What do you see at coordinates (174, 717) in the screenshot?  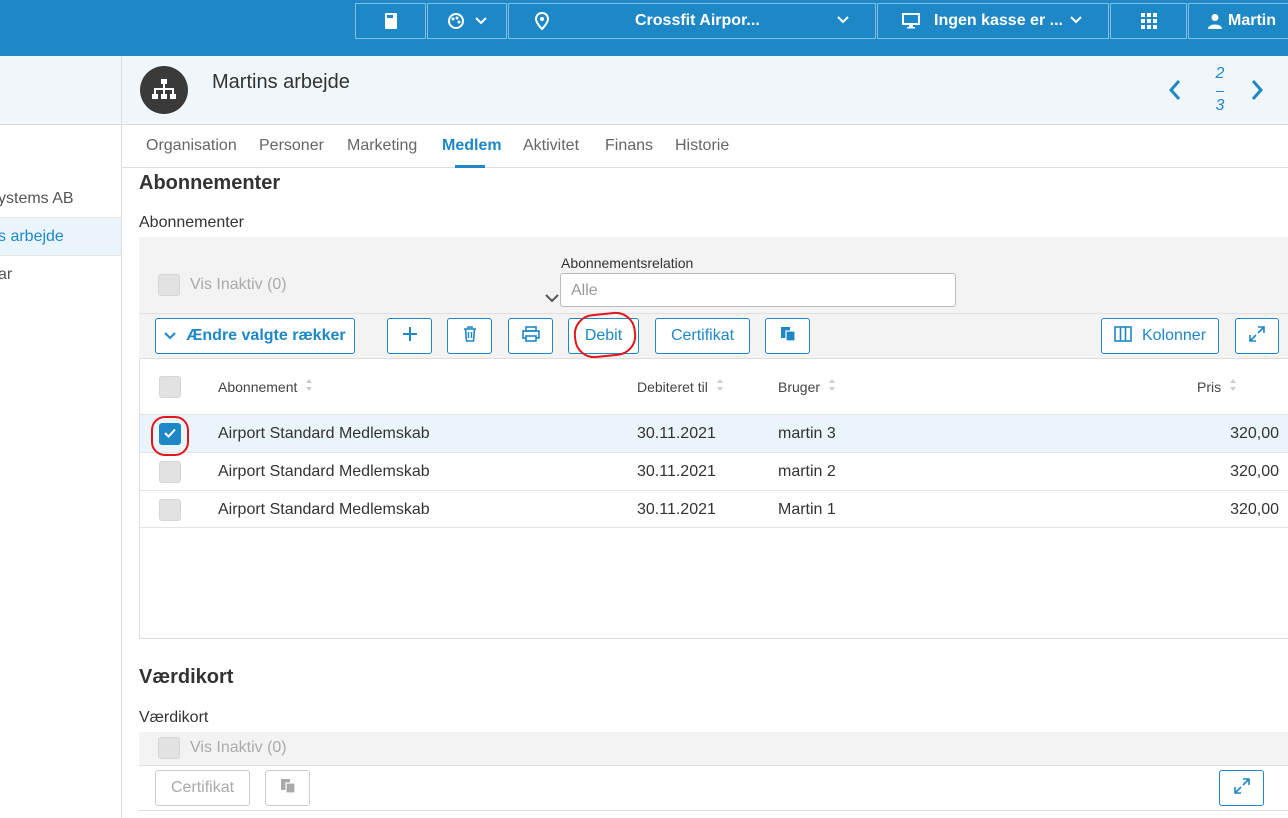 I see `value-cards-subheading: Værdikort` at bounding box center [174, 717].